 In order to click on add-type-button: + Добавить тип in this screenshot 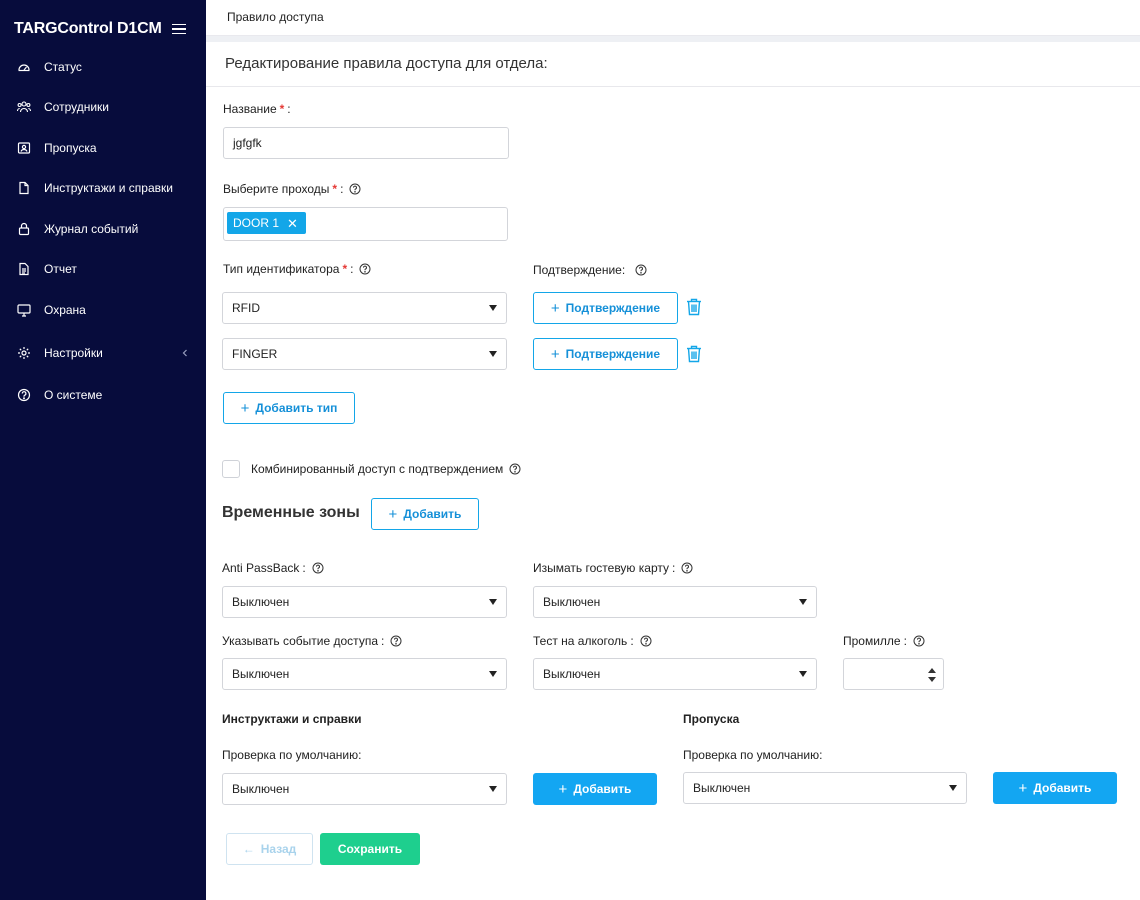, I will do `click(289, 408)`.